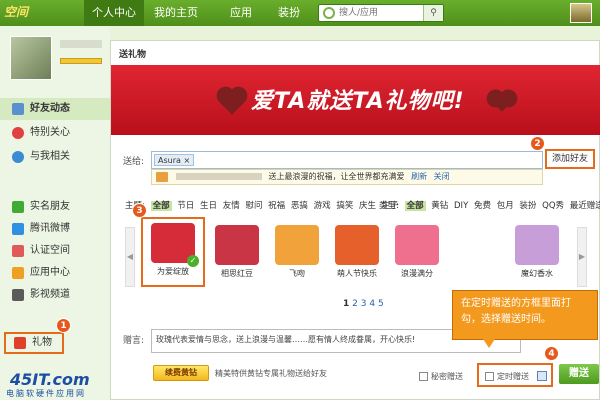 The image size is (600, 400). What do you see at coordinates (442, 176) in the screenshot?
I see `tip-close-link: 关闭` at bounding box center [442, 176].